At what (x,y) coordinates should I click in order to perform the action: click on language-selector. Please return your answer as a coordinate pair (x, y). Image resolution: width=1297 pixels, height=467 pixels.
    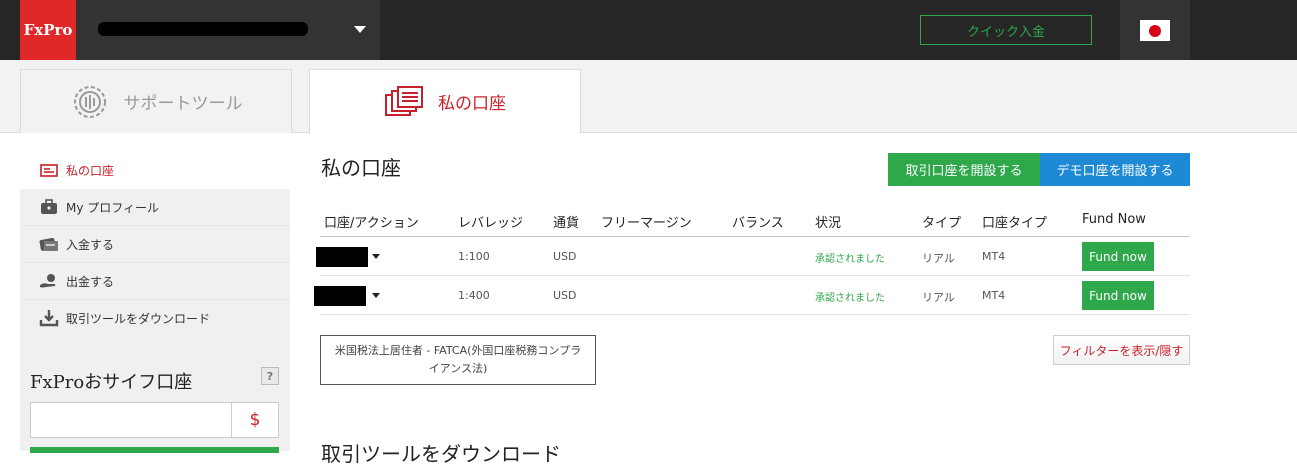
    Looking at the image, I should click on (1155, 30).